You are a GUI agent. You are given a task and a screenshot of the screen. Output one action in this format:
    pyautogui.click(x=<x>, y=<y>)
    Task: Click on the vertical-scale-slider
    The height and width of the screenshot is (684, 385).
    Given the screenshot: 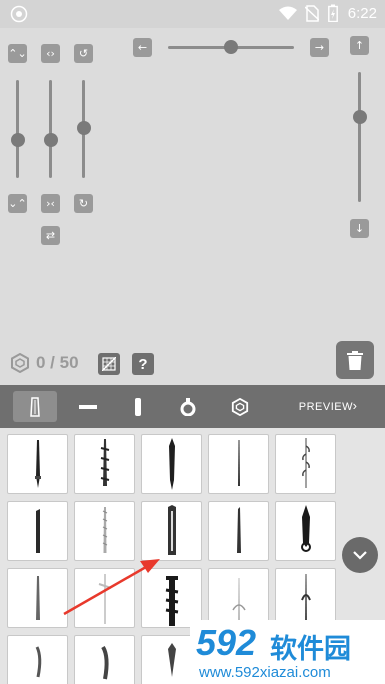 What is the action you would take?
    pyautogui.click(x=17, y=129)
    